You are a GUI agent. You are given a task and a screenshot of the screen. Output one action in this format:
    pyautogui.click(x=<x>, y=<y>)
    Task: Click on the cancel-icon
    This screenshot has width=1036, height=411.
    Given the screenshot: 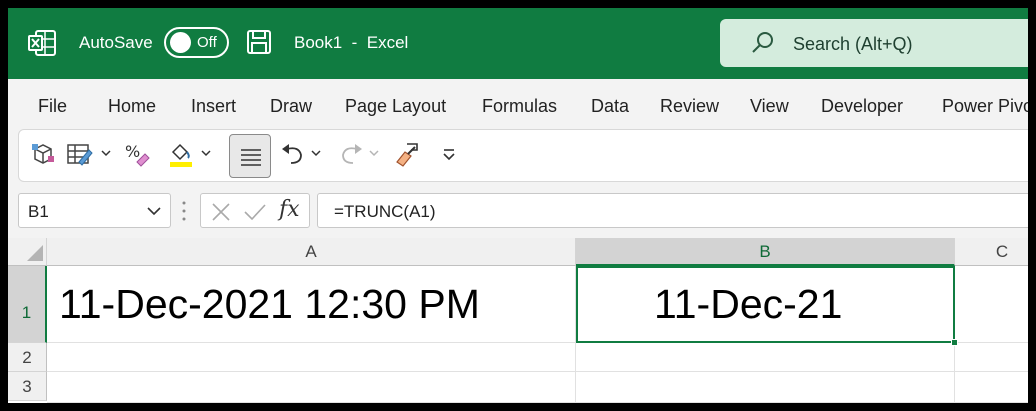 What is the action you would take?
    pyautogui.click(x=221, y=212)
    